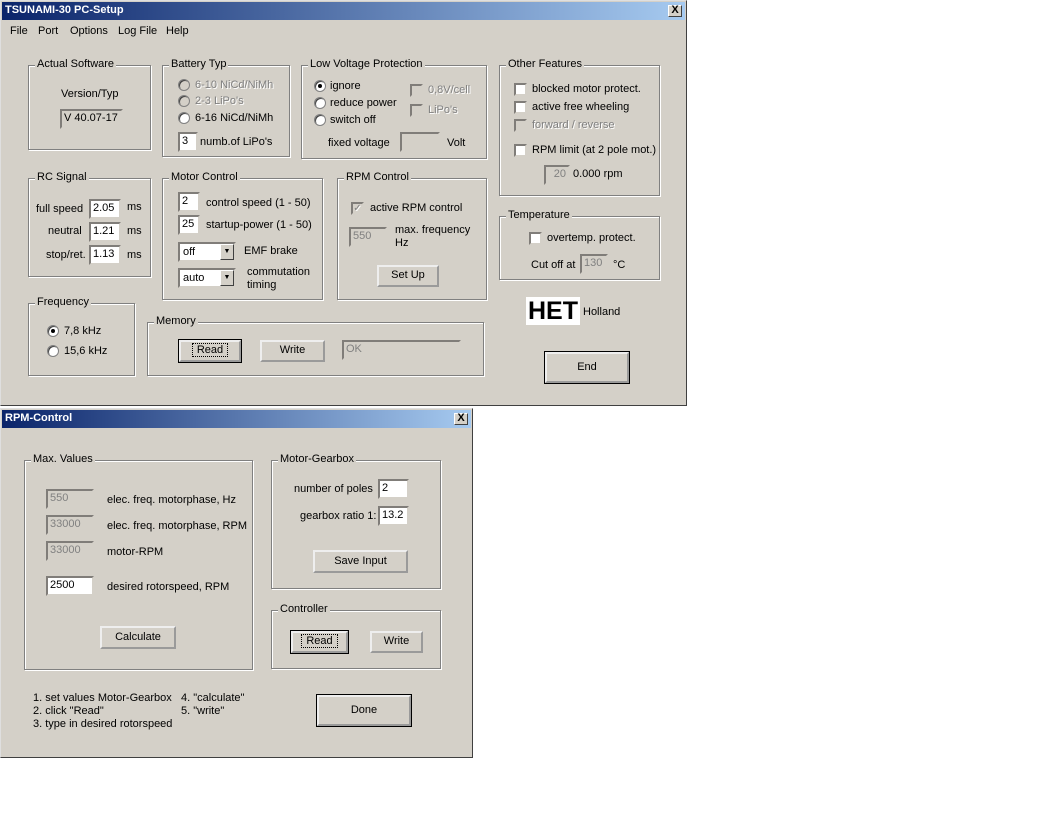 The width and height of the screenshot is (1042, 815). Describe the element at coordinates (338, 516) in the screenshot. I see `gearbox-ratio-label: gearbox ratio 1:` at that location.